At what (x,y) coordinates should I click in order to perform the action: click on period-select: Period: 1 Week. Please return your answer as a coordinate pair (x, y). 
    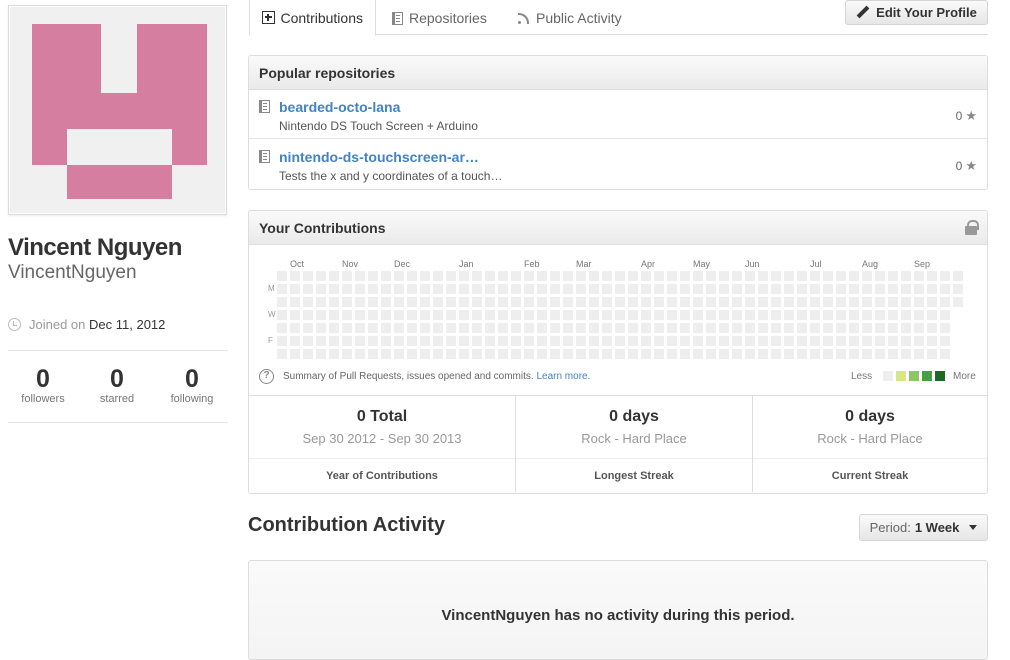
    Looking at the image, I should click on (923, 527).